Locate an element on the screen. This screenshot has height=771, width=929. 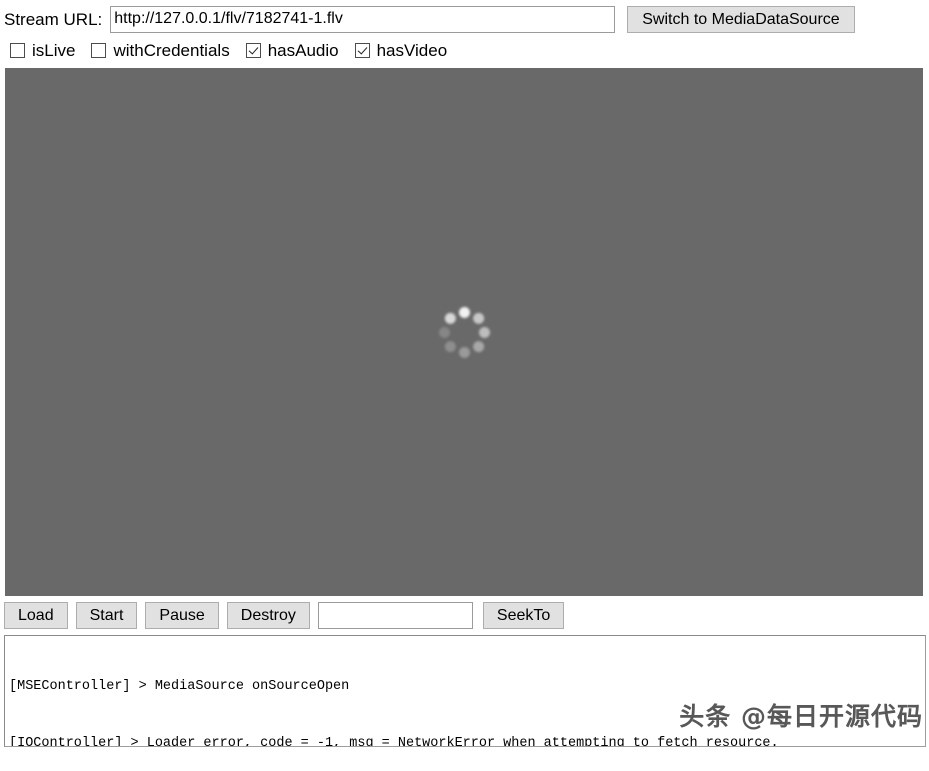
hasaudio-checkbox is located at coordinates (253, 50).